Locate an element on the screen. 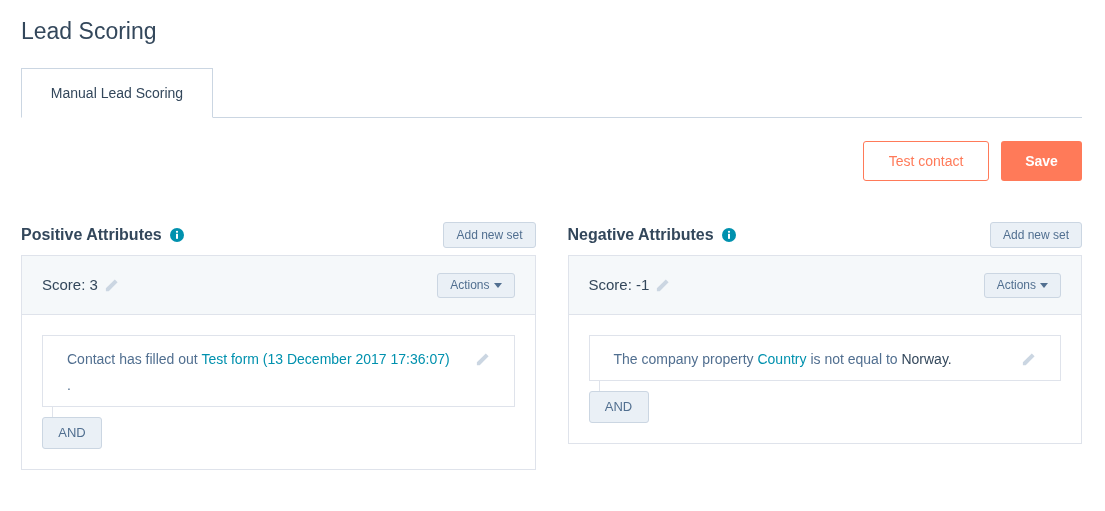 The height and width of the screenshot is (511, 1105). tab: Manual Lead Scoring is located at coordinates (117, 93).